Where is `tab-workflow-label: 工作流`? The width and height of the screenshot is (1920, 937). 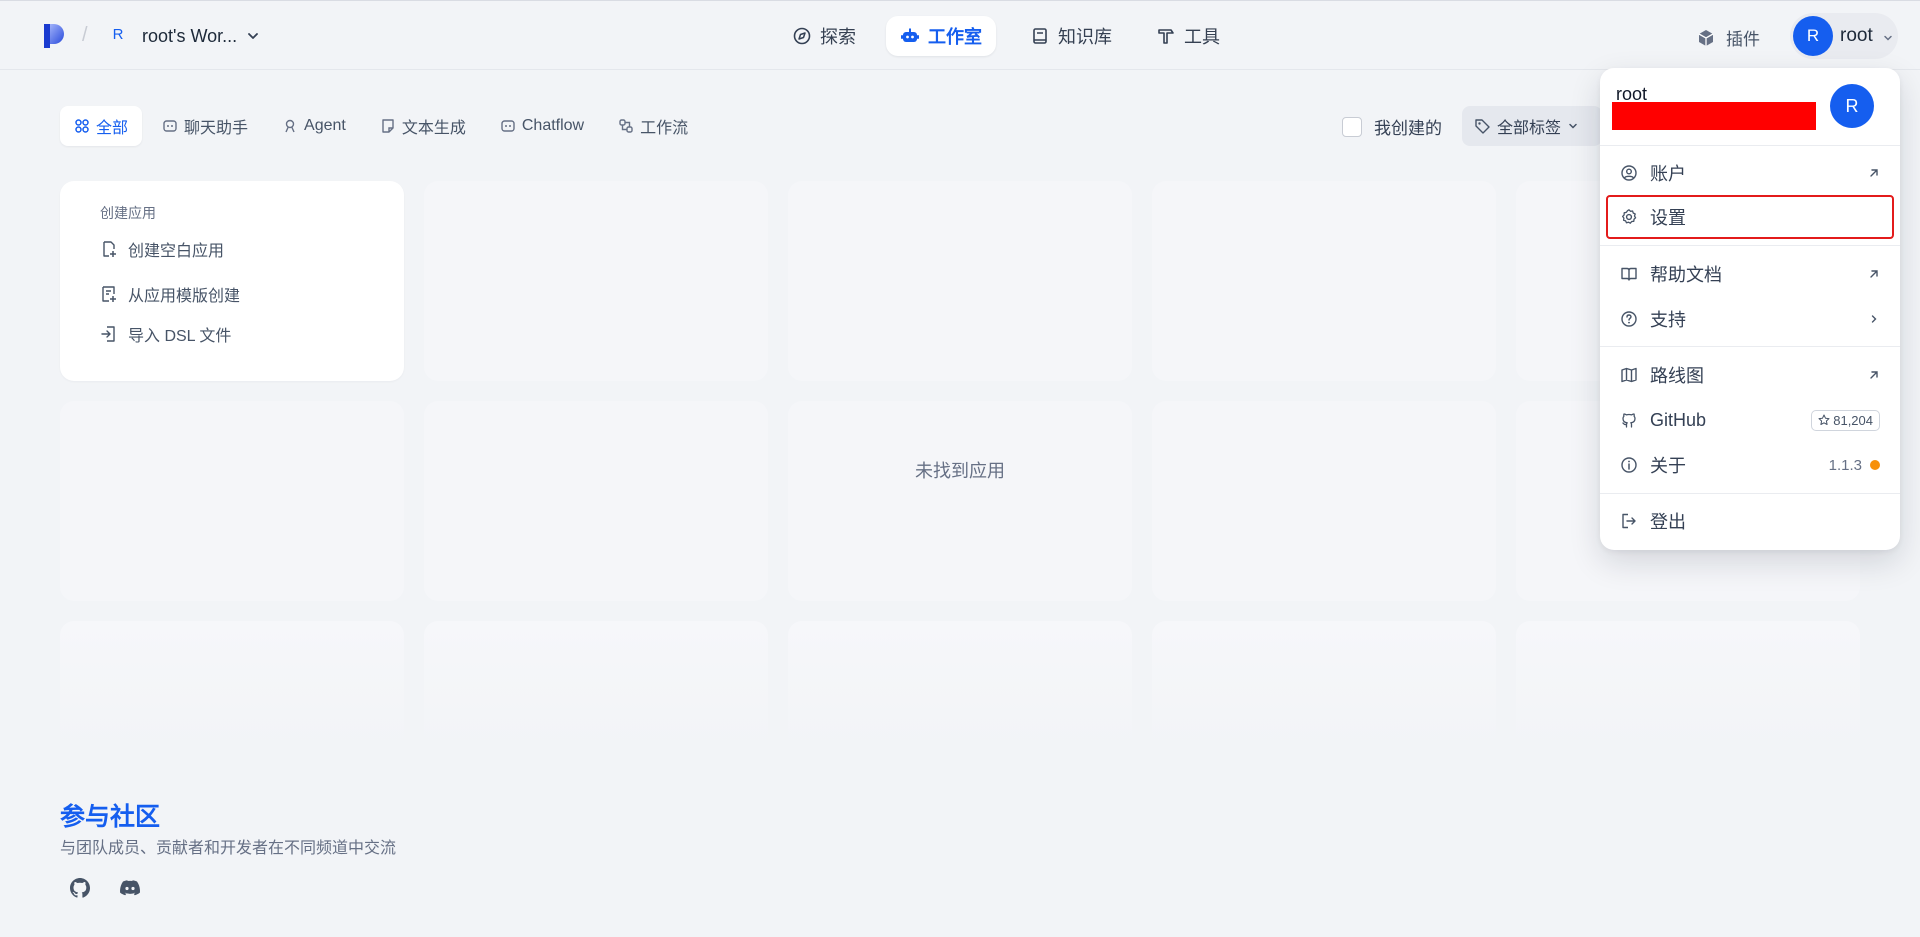
tab-workflow-label: 工作流 is located at coordinates (664, 128).